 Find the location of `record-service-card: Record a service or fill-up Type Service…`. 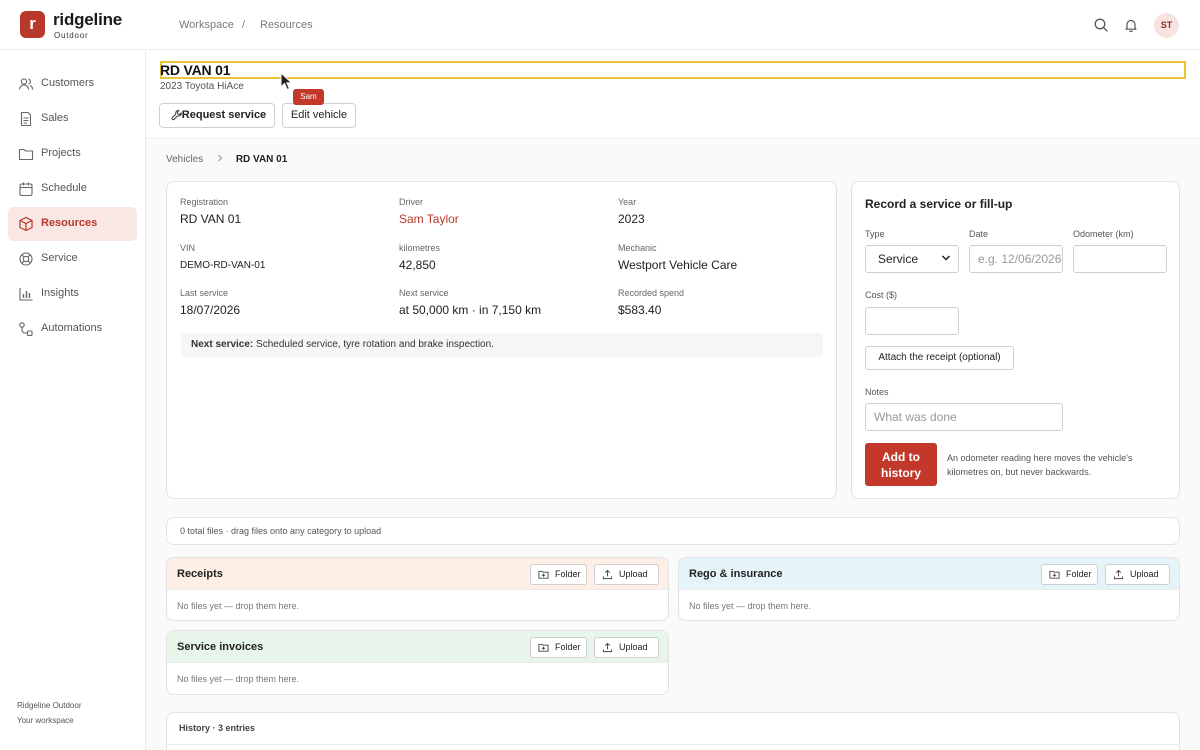

record-service-card: Record a service or fill-up Type Service… is located at coordinates (1015, 340).